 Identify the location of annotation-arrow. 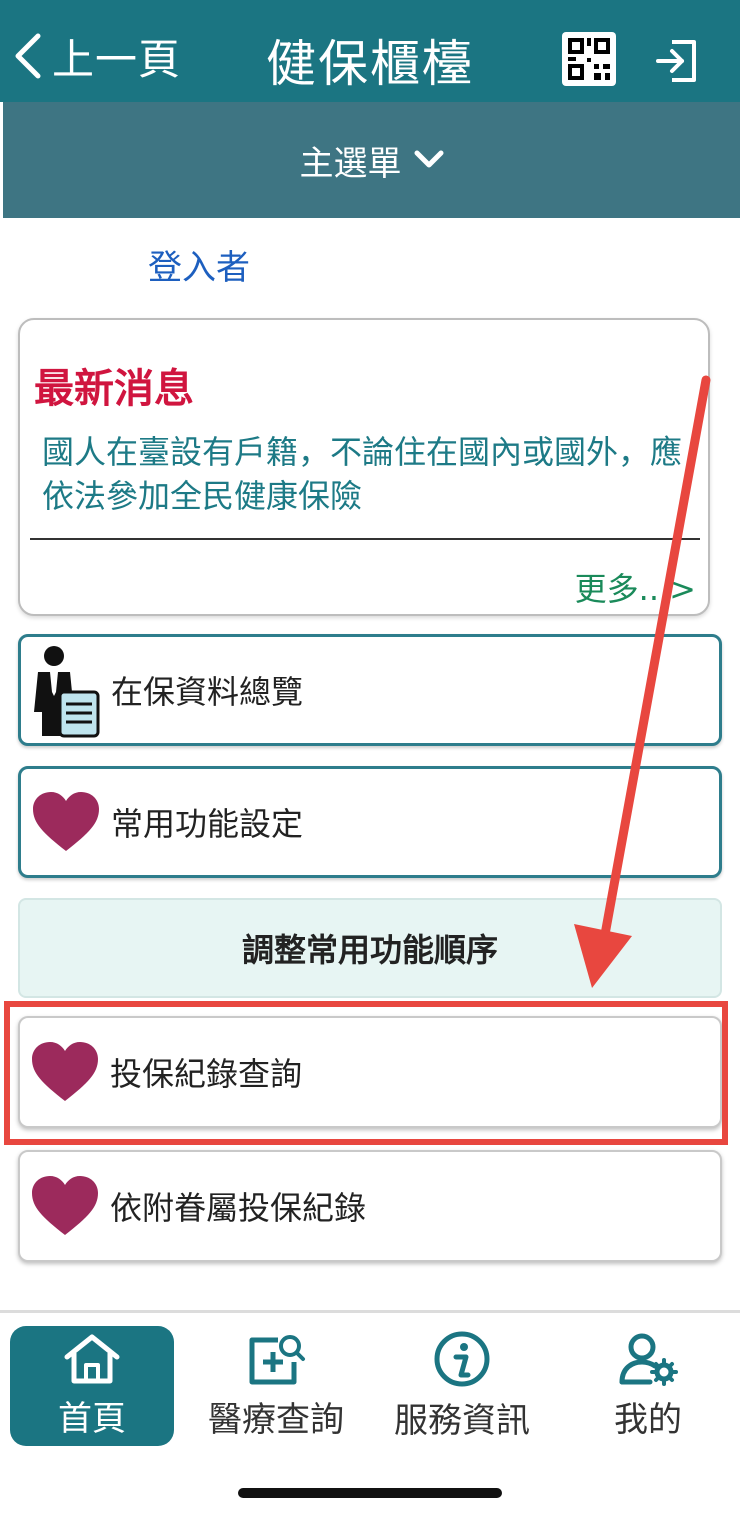
(642, 681).